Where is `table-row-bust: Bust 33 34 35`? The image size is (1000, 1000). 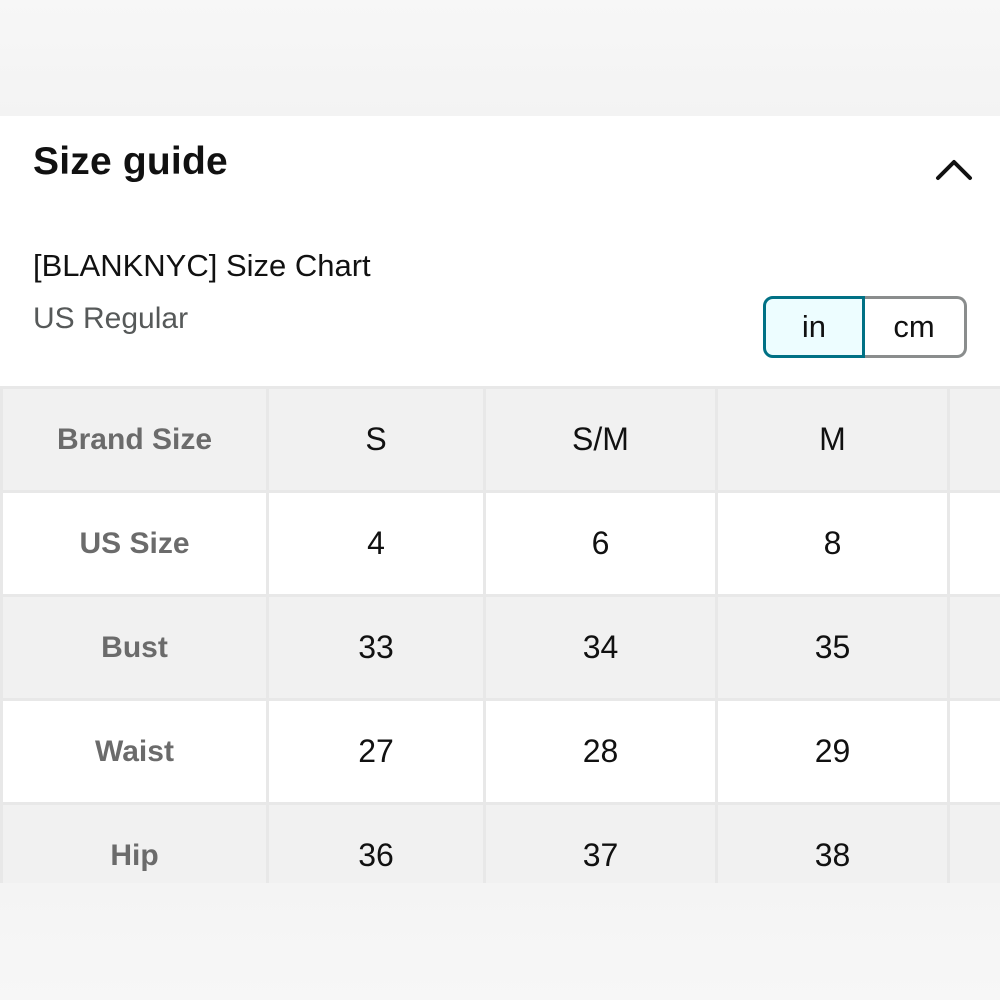 table-row-bust: Bust 33 34 35 is located at coordinates (500, 647).